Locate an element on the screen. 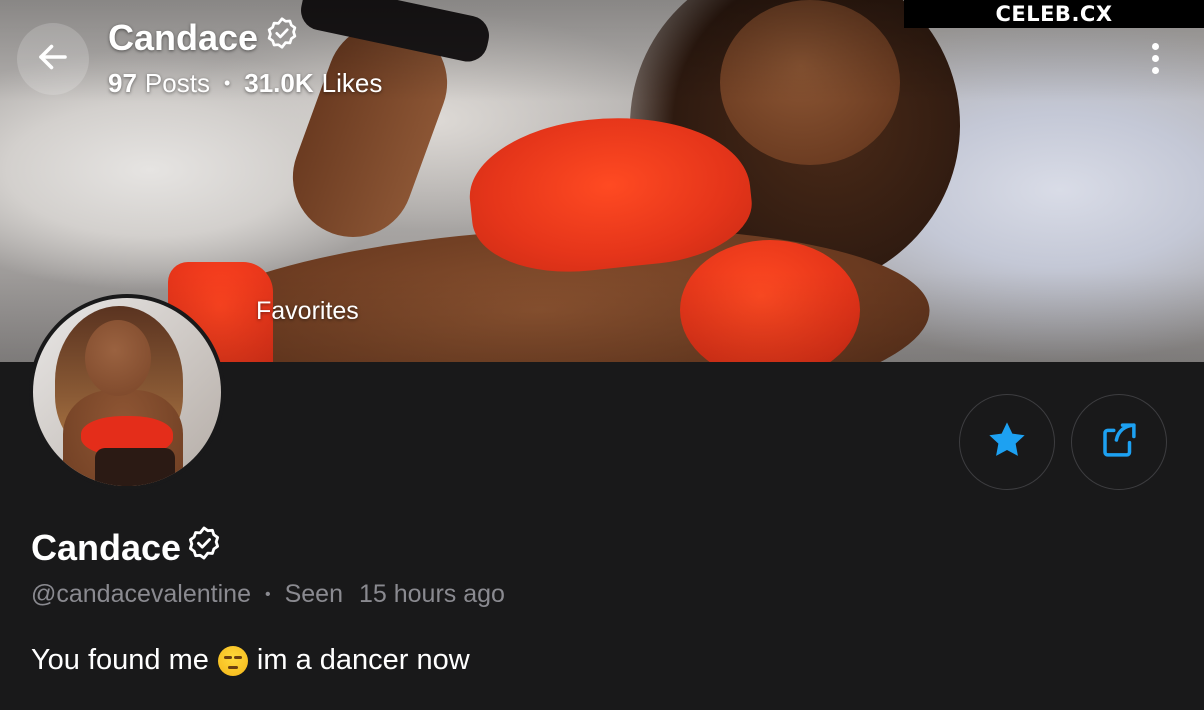 The height and width of the screenshot is (710, 1204). bio-text-start: You found me is located at coordinates (120, 660).